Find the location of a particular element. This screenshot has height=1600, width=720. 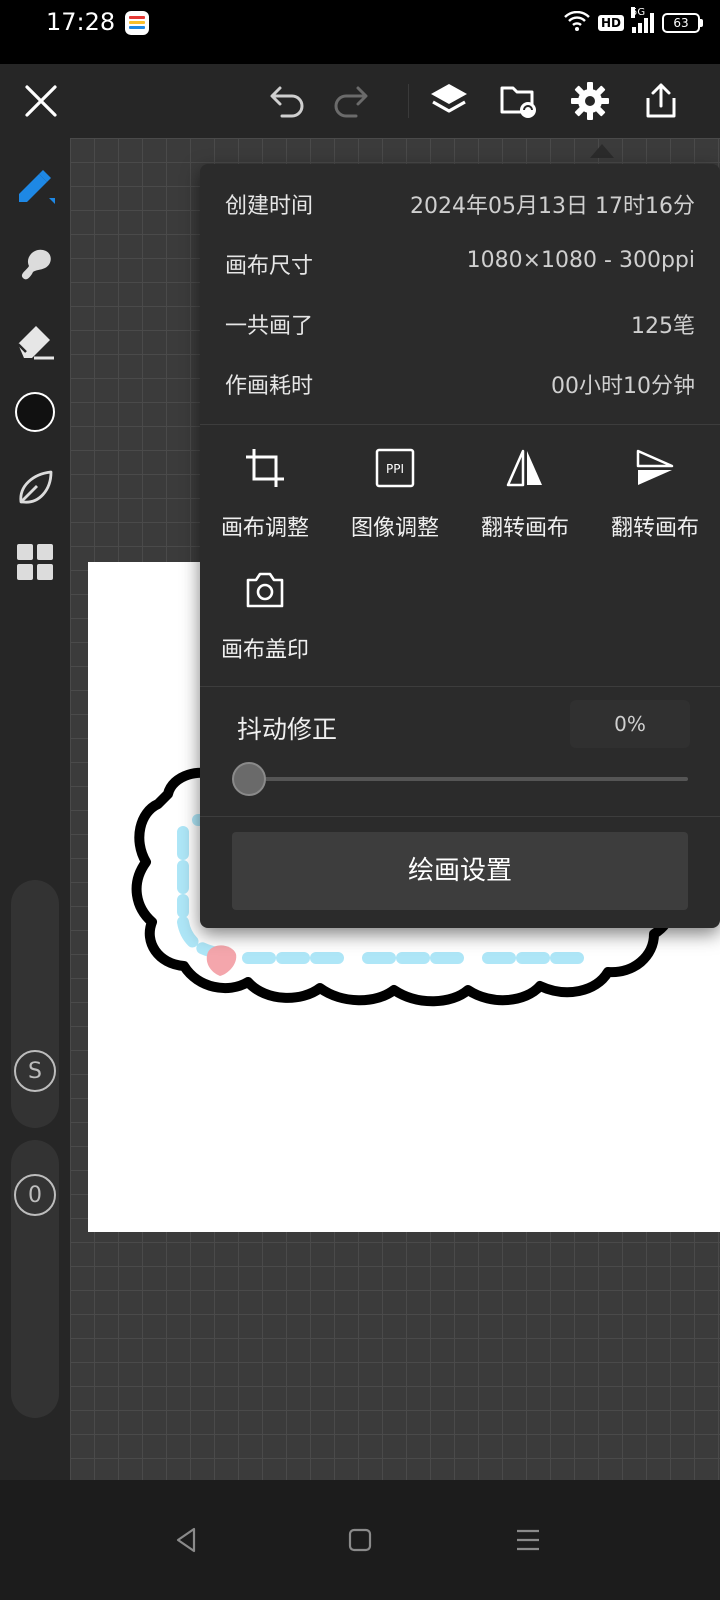

flip-vertical-icon is located at coordinates (655, 468).